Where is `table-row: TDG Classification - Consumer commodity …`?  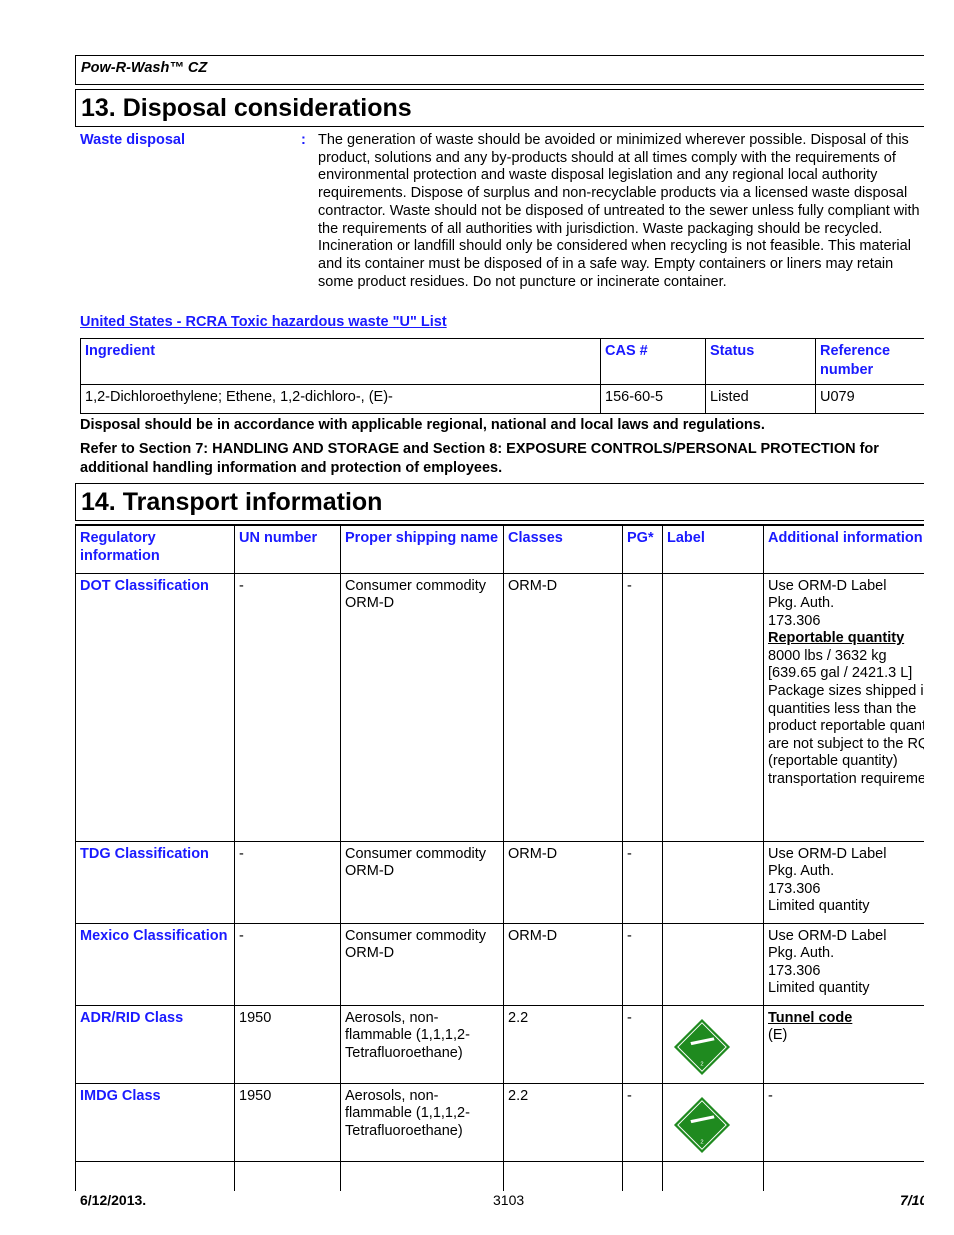
table-row: TDG Classification - Consumer commodity … is located at coordinates (499, 882).